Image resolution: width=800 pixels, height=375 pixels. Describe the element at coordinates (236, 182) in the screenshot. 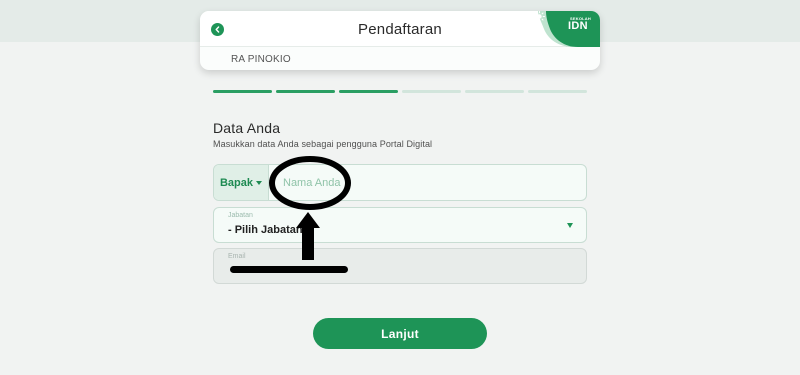

I see `salutation-value: Bapak` at that location.